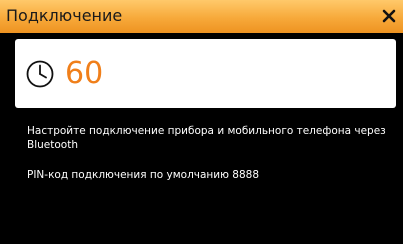 This screenshot has height=244, width=403. I want to click on close-icon, so click(389, 16).